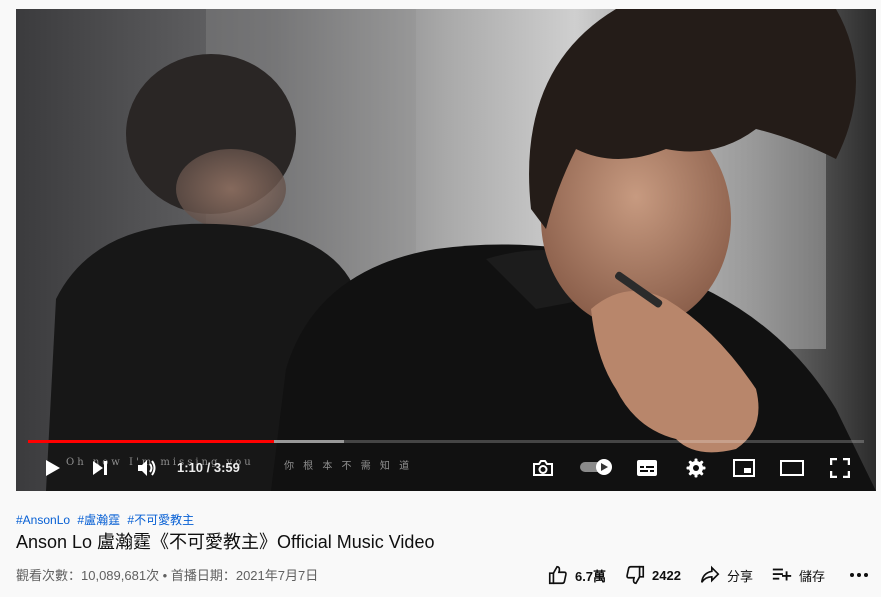  I want to click on miniplayer-icon, so click(744, 468).